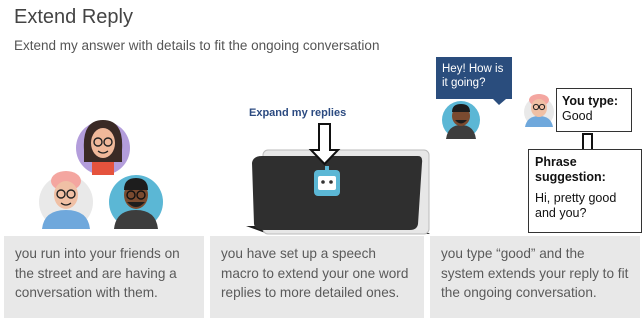 The image size is (644, 318). Describe the element at coordinates (327, 181) in the screenshot. I see `robot-assistant-icon` at that location.